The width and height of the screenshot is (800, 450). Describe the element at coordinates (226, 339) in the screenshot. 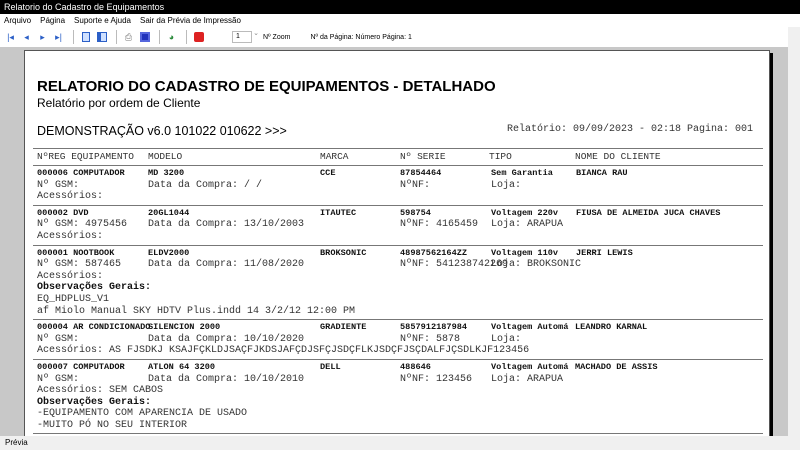

I see `data-compra: Data da Compra: 10/10/2020` at that location.